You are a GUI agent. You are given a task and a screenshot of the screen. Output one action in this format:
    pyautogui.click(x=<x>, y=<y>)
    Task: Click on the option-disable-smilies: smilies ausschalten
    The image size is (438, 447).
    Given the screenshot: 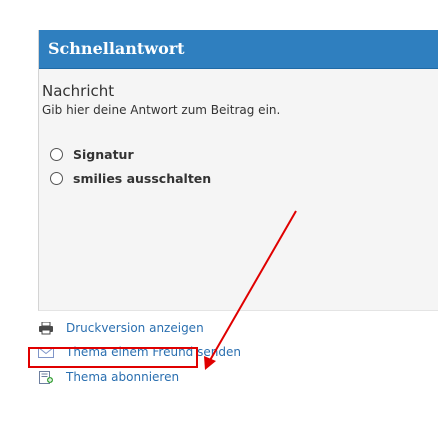 What is the action you would take?
    pyautogui.click(x=130, y=178)
    